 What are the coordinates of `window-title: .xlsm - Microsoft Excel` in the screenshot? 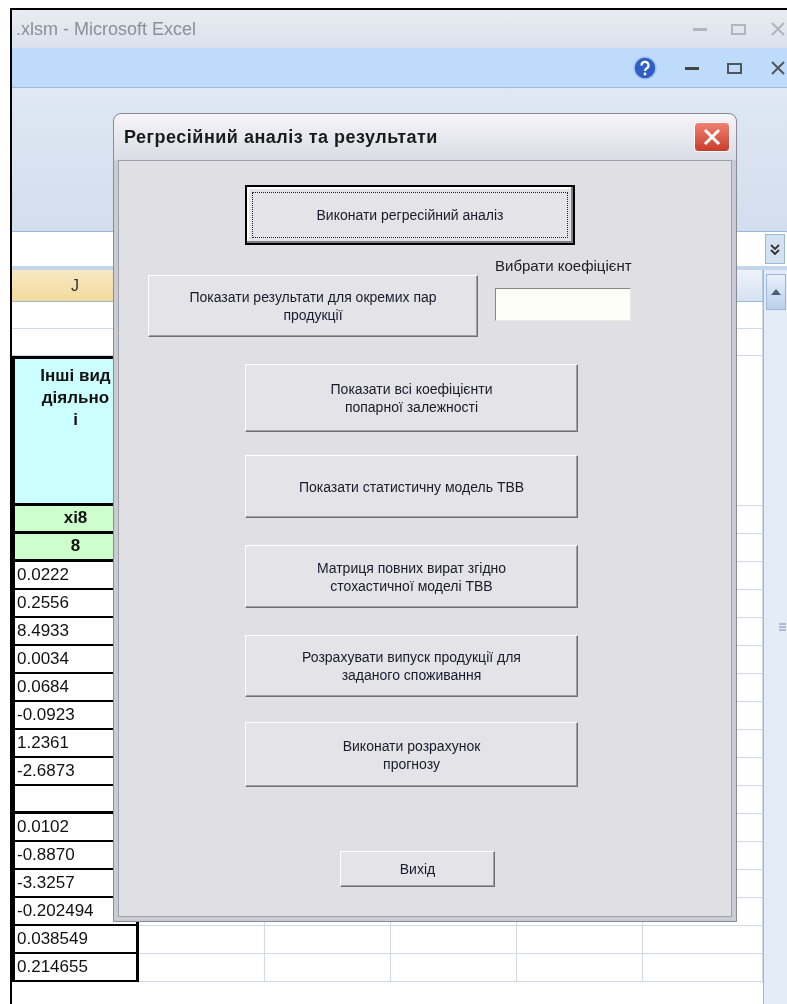 It's located at (106, 29).